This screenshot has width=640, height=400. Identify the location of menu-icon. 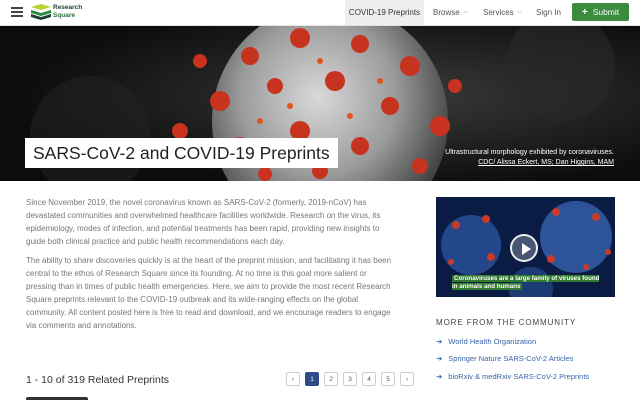
(17, 12).